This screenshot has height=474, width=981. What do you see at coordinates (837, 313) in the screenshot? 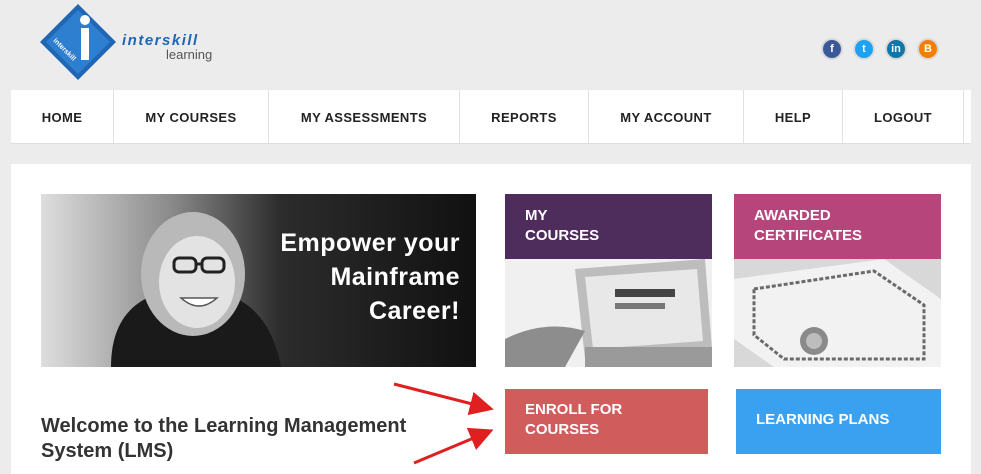
I see `certificate-image` at bounding box center [837, 313].